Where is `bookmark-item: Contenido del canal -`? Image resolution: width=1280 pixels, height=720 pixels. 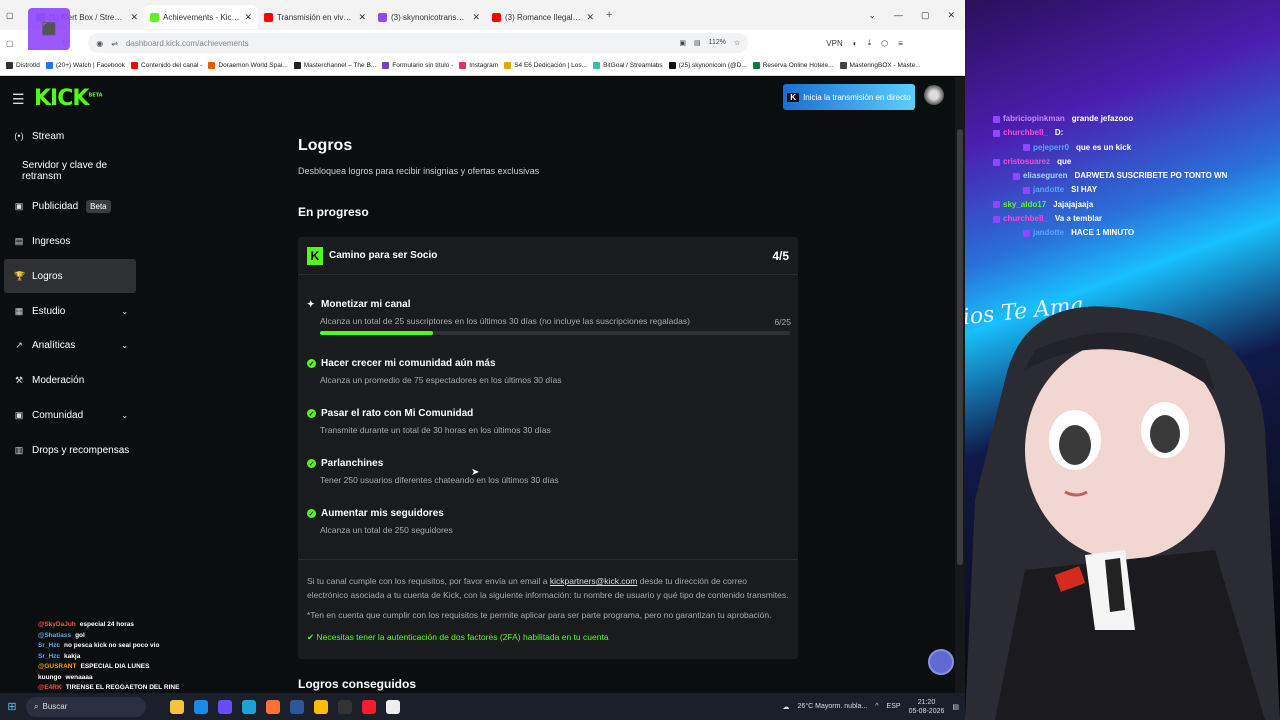
bookmark-item: Contenido del canal - is located at coordinates (166, 65).